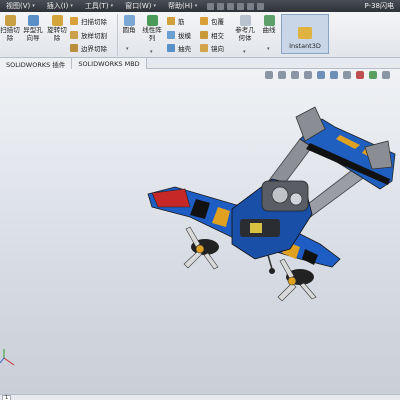  I want to click on revolved-cut-icon, so click(57, 20).